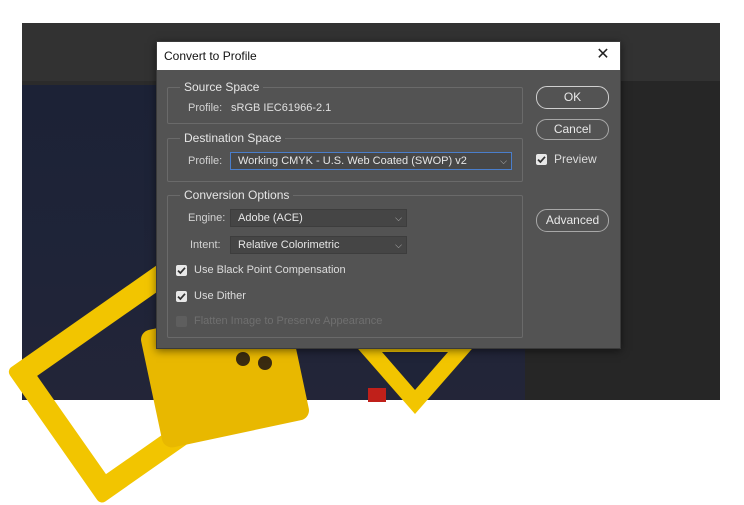  I want to click on dialog-title: Convert to Profile, so click(210, 56).